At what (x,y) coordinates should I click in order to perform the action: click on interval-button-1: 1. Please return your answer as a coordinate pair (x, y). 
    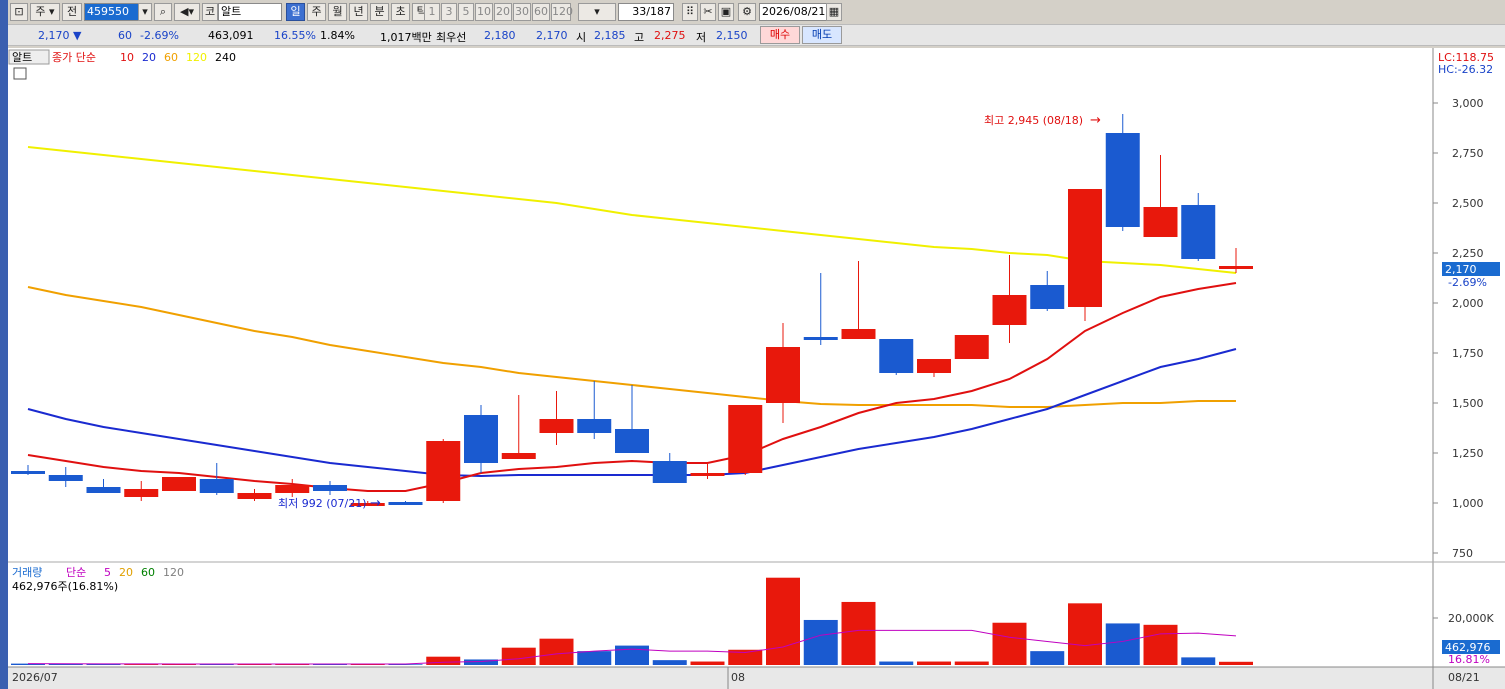
    Looking at the image, I should click on (432, 12).